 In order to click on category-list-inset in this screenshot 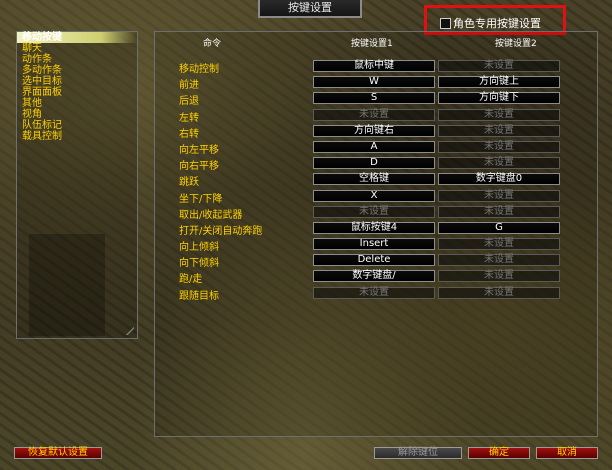, I will do `click(67, 285)`.